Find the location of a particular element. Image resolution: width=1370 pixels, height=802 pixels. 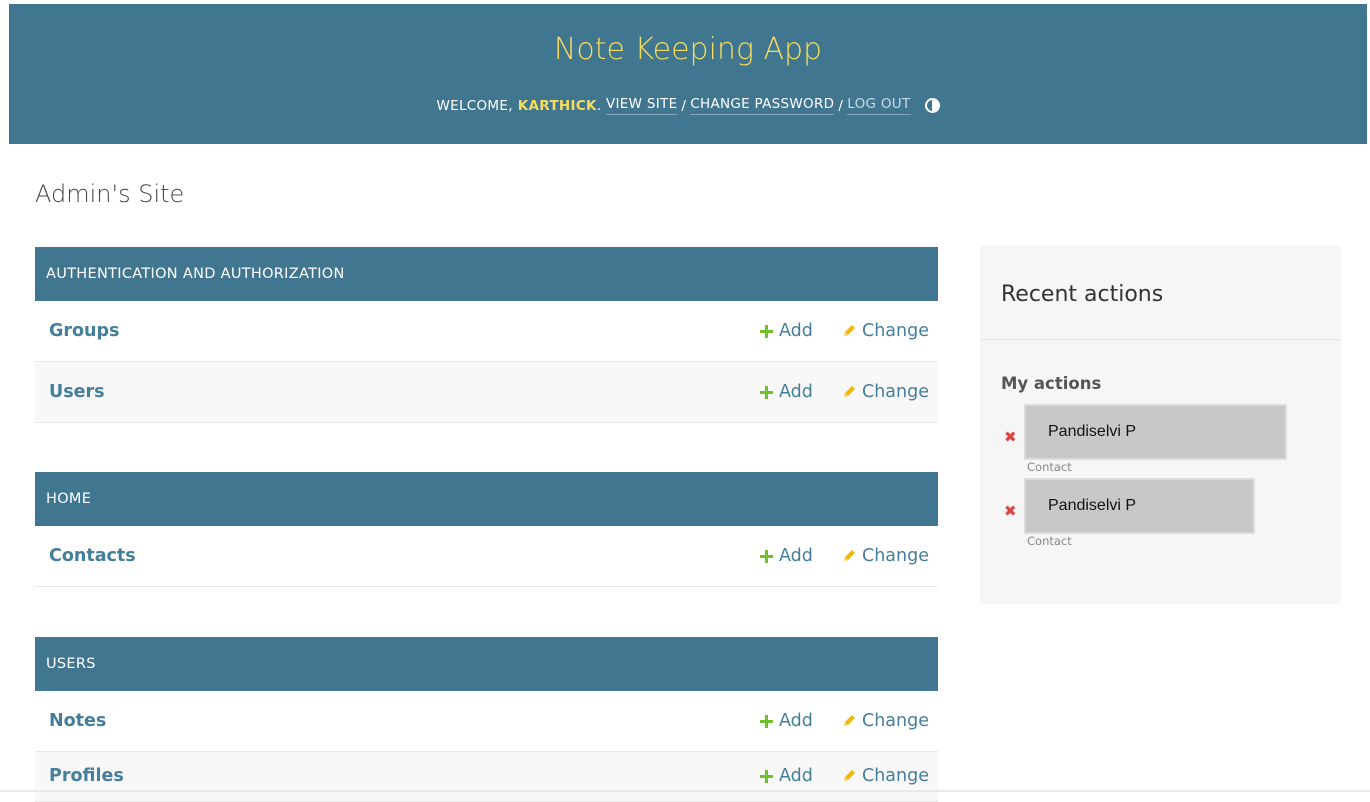

model-link-groups: Groups is located at coordinates (84, 331).